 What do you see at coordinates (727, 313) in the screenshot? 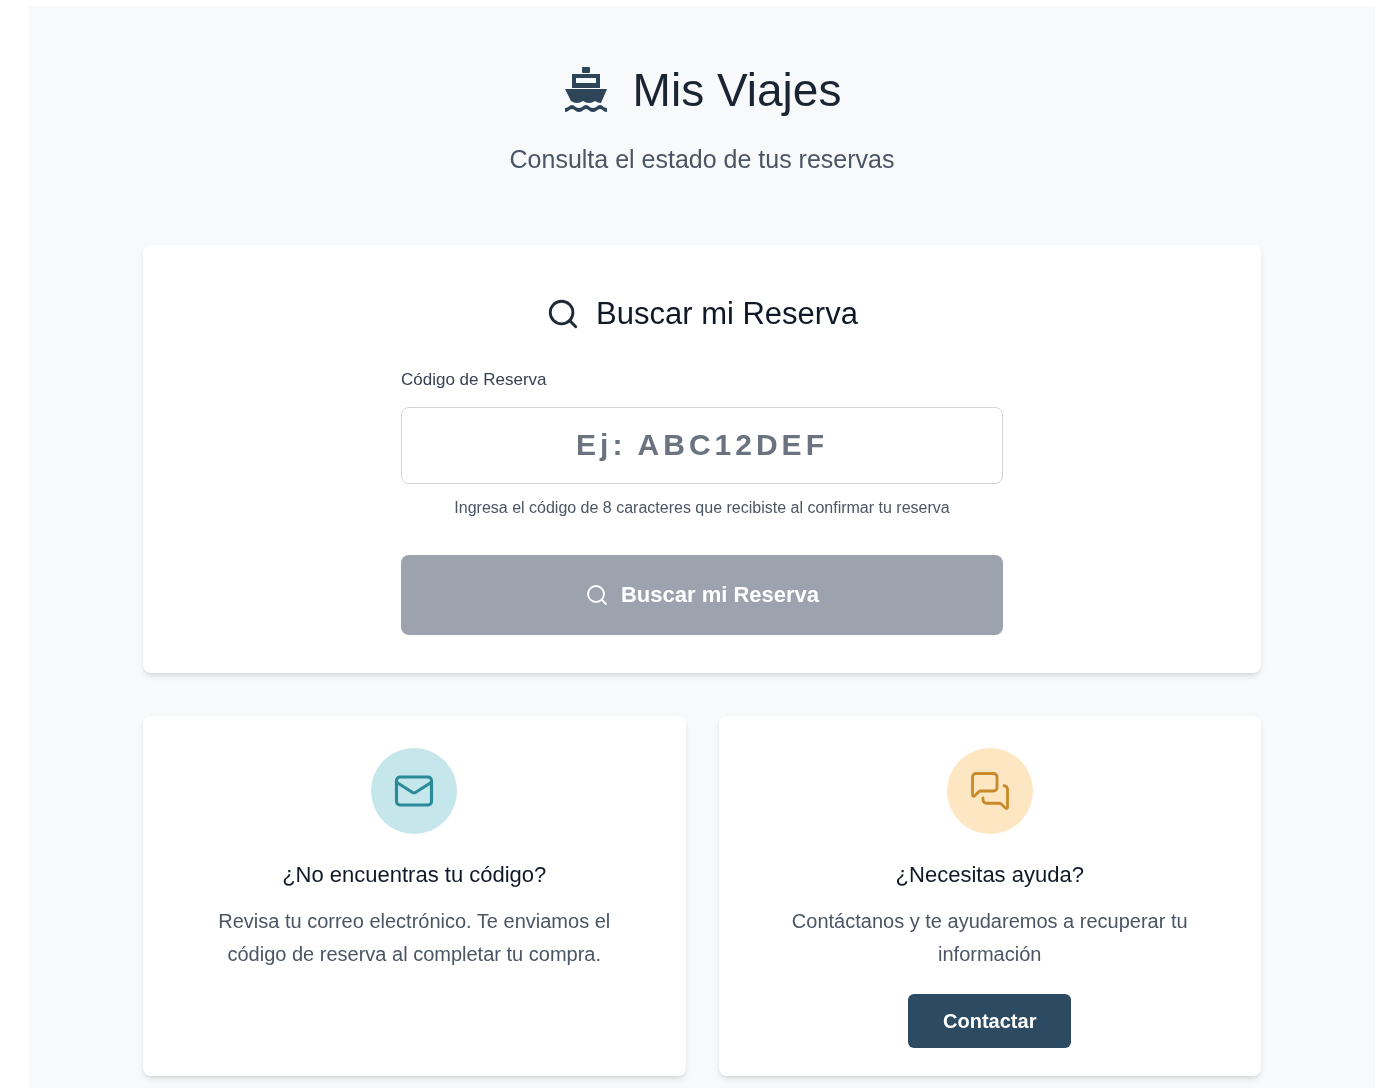
I see `card-title: Buscar mi Reserva` at bounding box center [727, 313].